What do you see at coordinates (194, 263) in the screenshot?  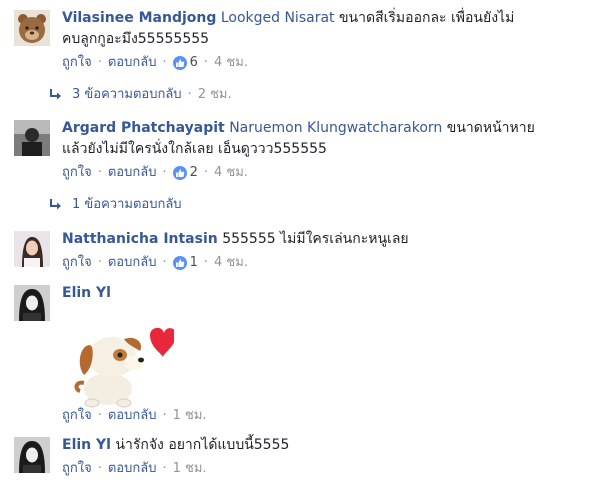 I see `reaction-count: 1` at bounding box center [194, 263].